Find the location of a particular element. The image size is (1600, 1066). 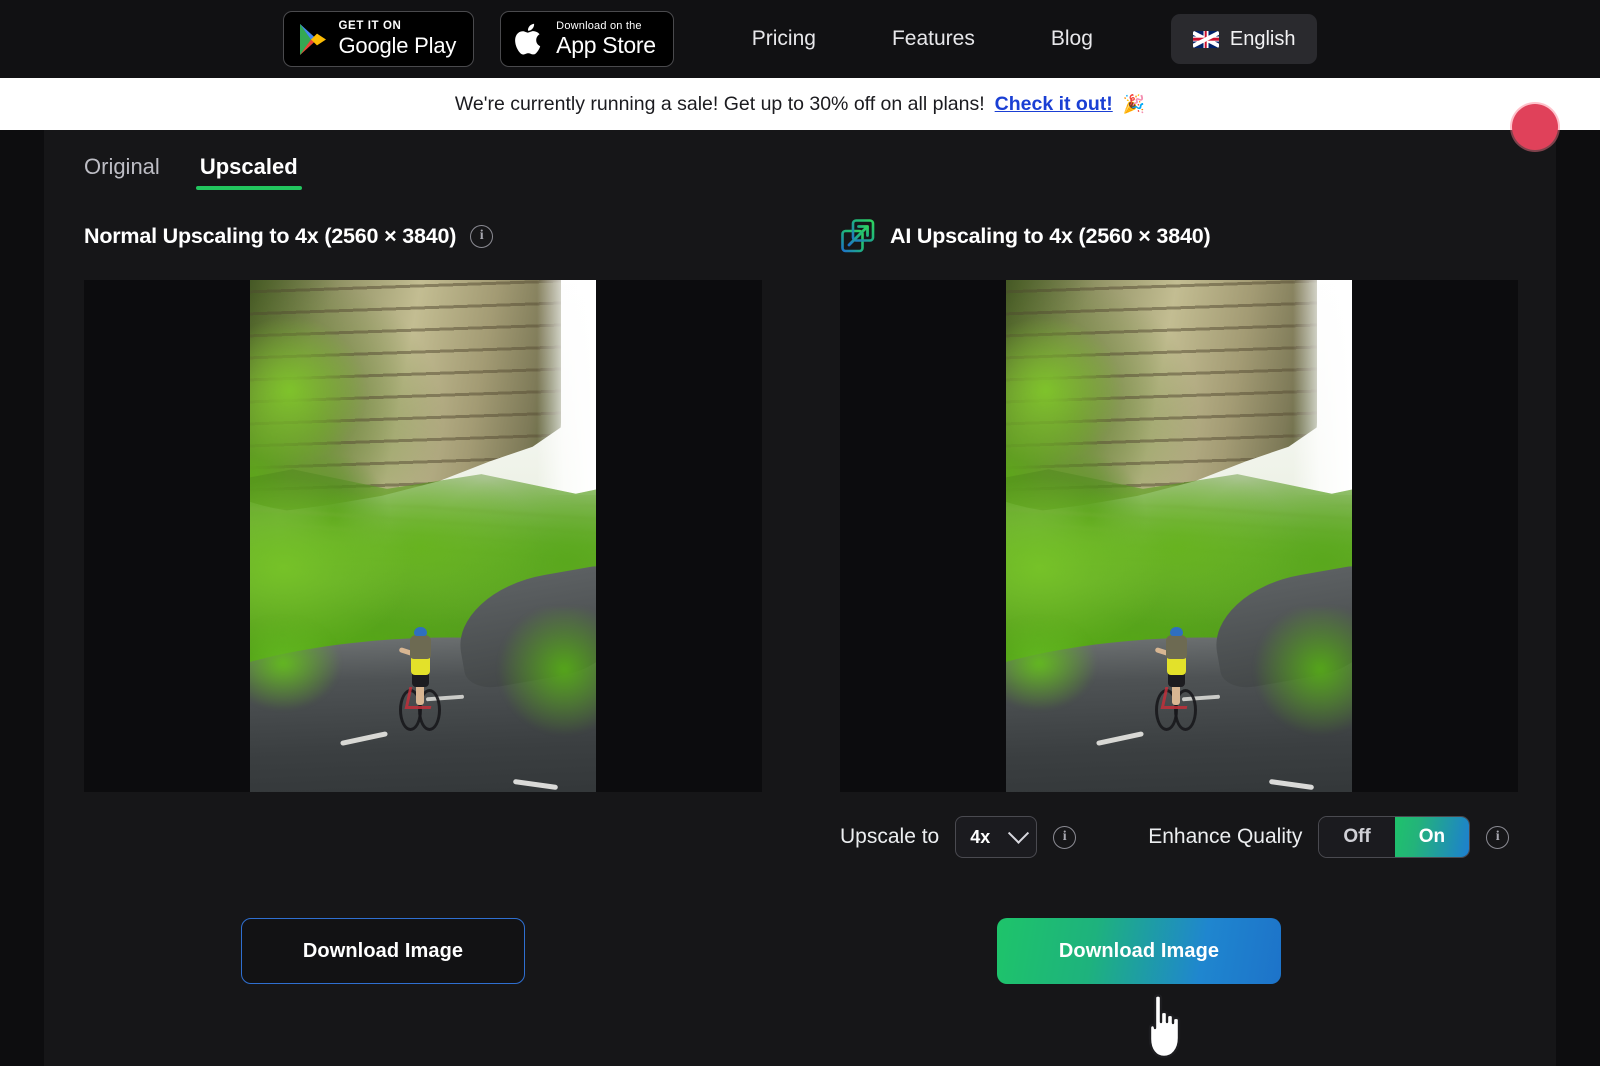

ai-upscaling-controls: Upscale to 4x i Enhance Quality Off On i is located at coordinates (1179, 837).